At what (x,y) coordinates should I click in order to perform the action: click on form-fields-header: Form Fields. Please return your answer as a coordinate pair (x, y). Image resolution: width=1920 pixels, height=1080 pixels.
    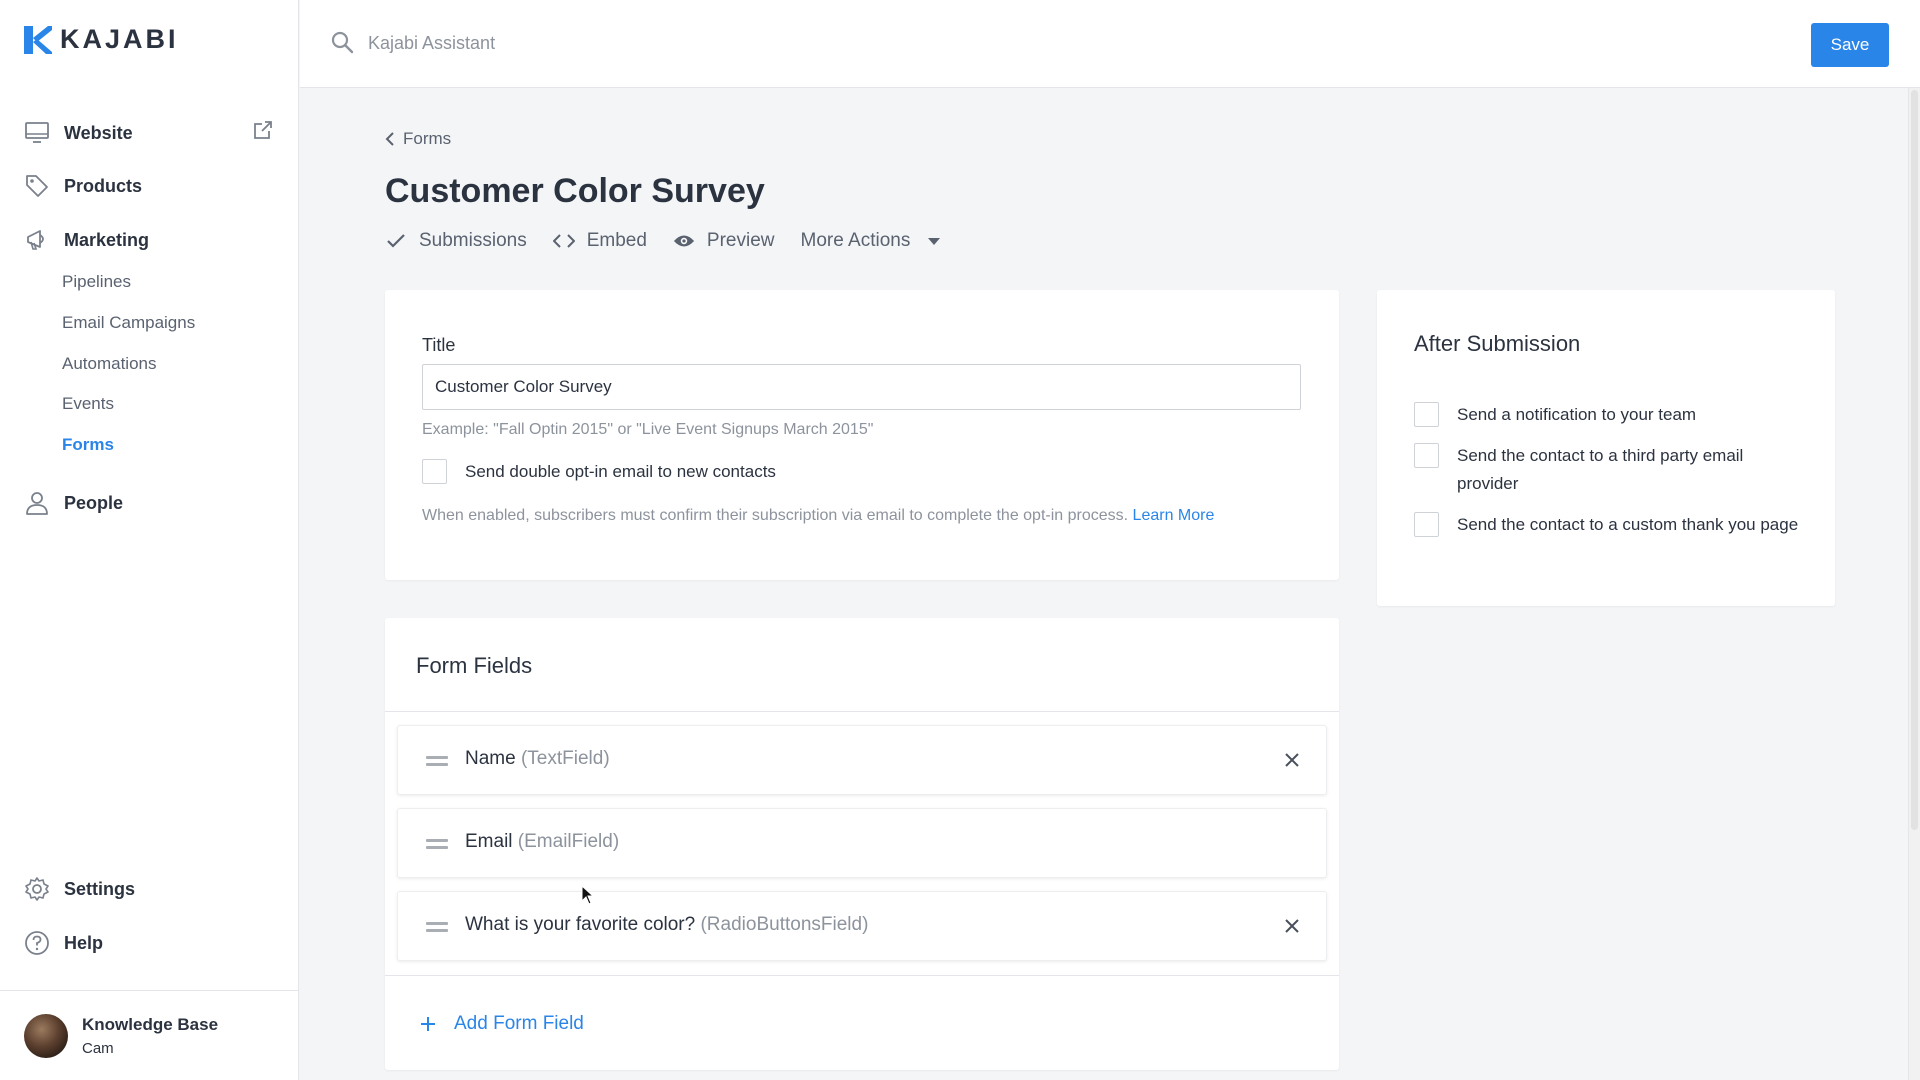
    Looking at the image, I should click on (862, 665).